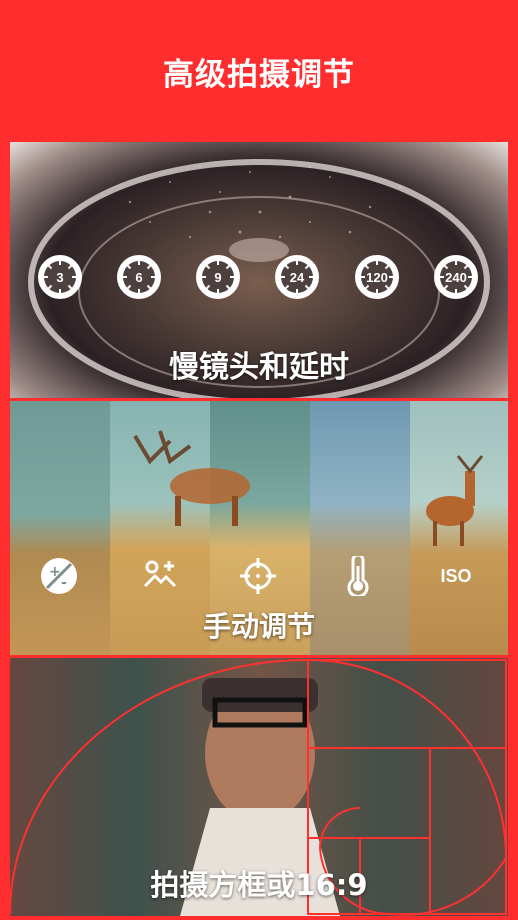 The height and width of the screenshot is (920, 518). Describe the element at coordinates (258, 626) in the screenshot. I see `manual-caption: 手动调节` at that location.